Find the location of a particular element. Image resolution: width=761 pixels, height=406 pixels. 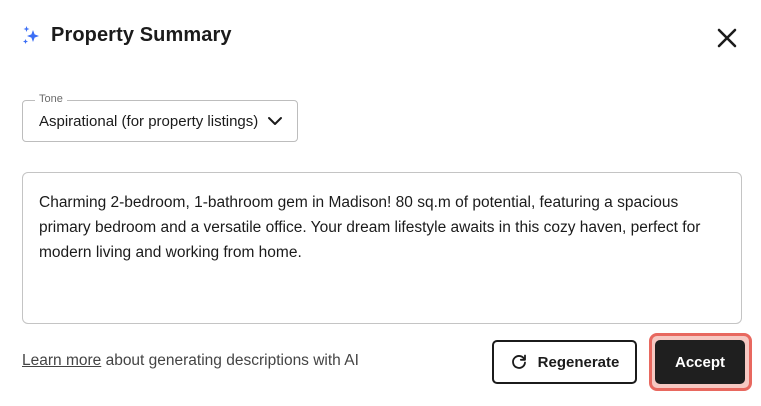

accept-label: Accept is located at coordinates (700, 362).